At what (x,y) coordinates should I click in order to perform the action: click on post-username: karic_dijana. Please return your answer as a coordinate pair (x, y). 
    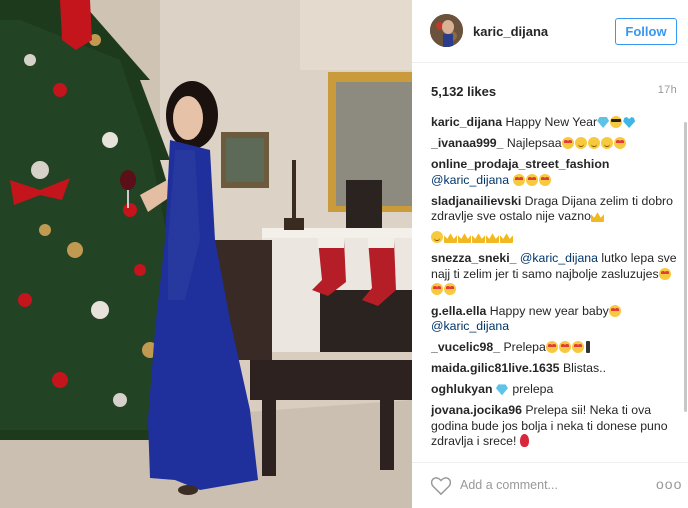
    Looking at the image, I should click on (510, 31).